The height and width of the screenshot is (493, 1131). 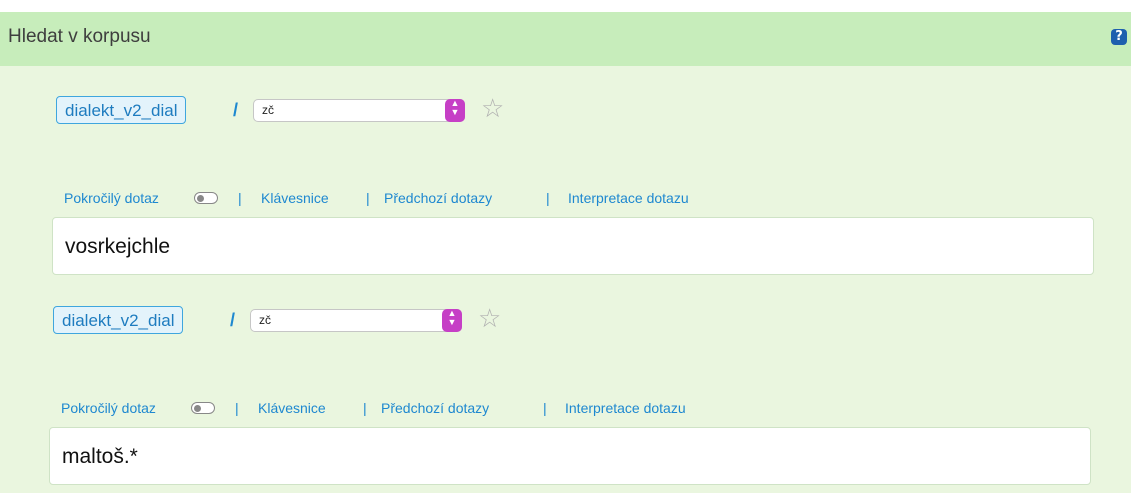 I want to click on panel-title: Hledat v korpusu, so click(x=79, y=36).